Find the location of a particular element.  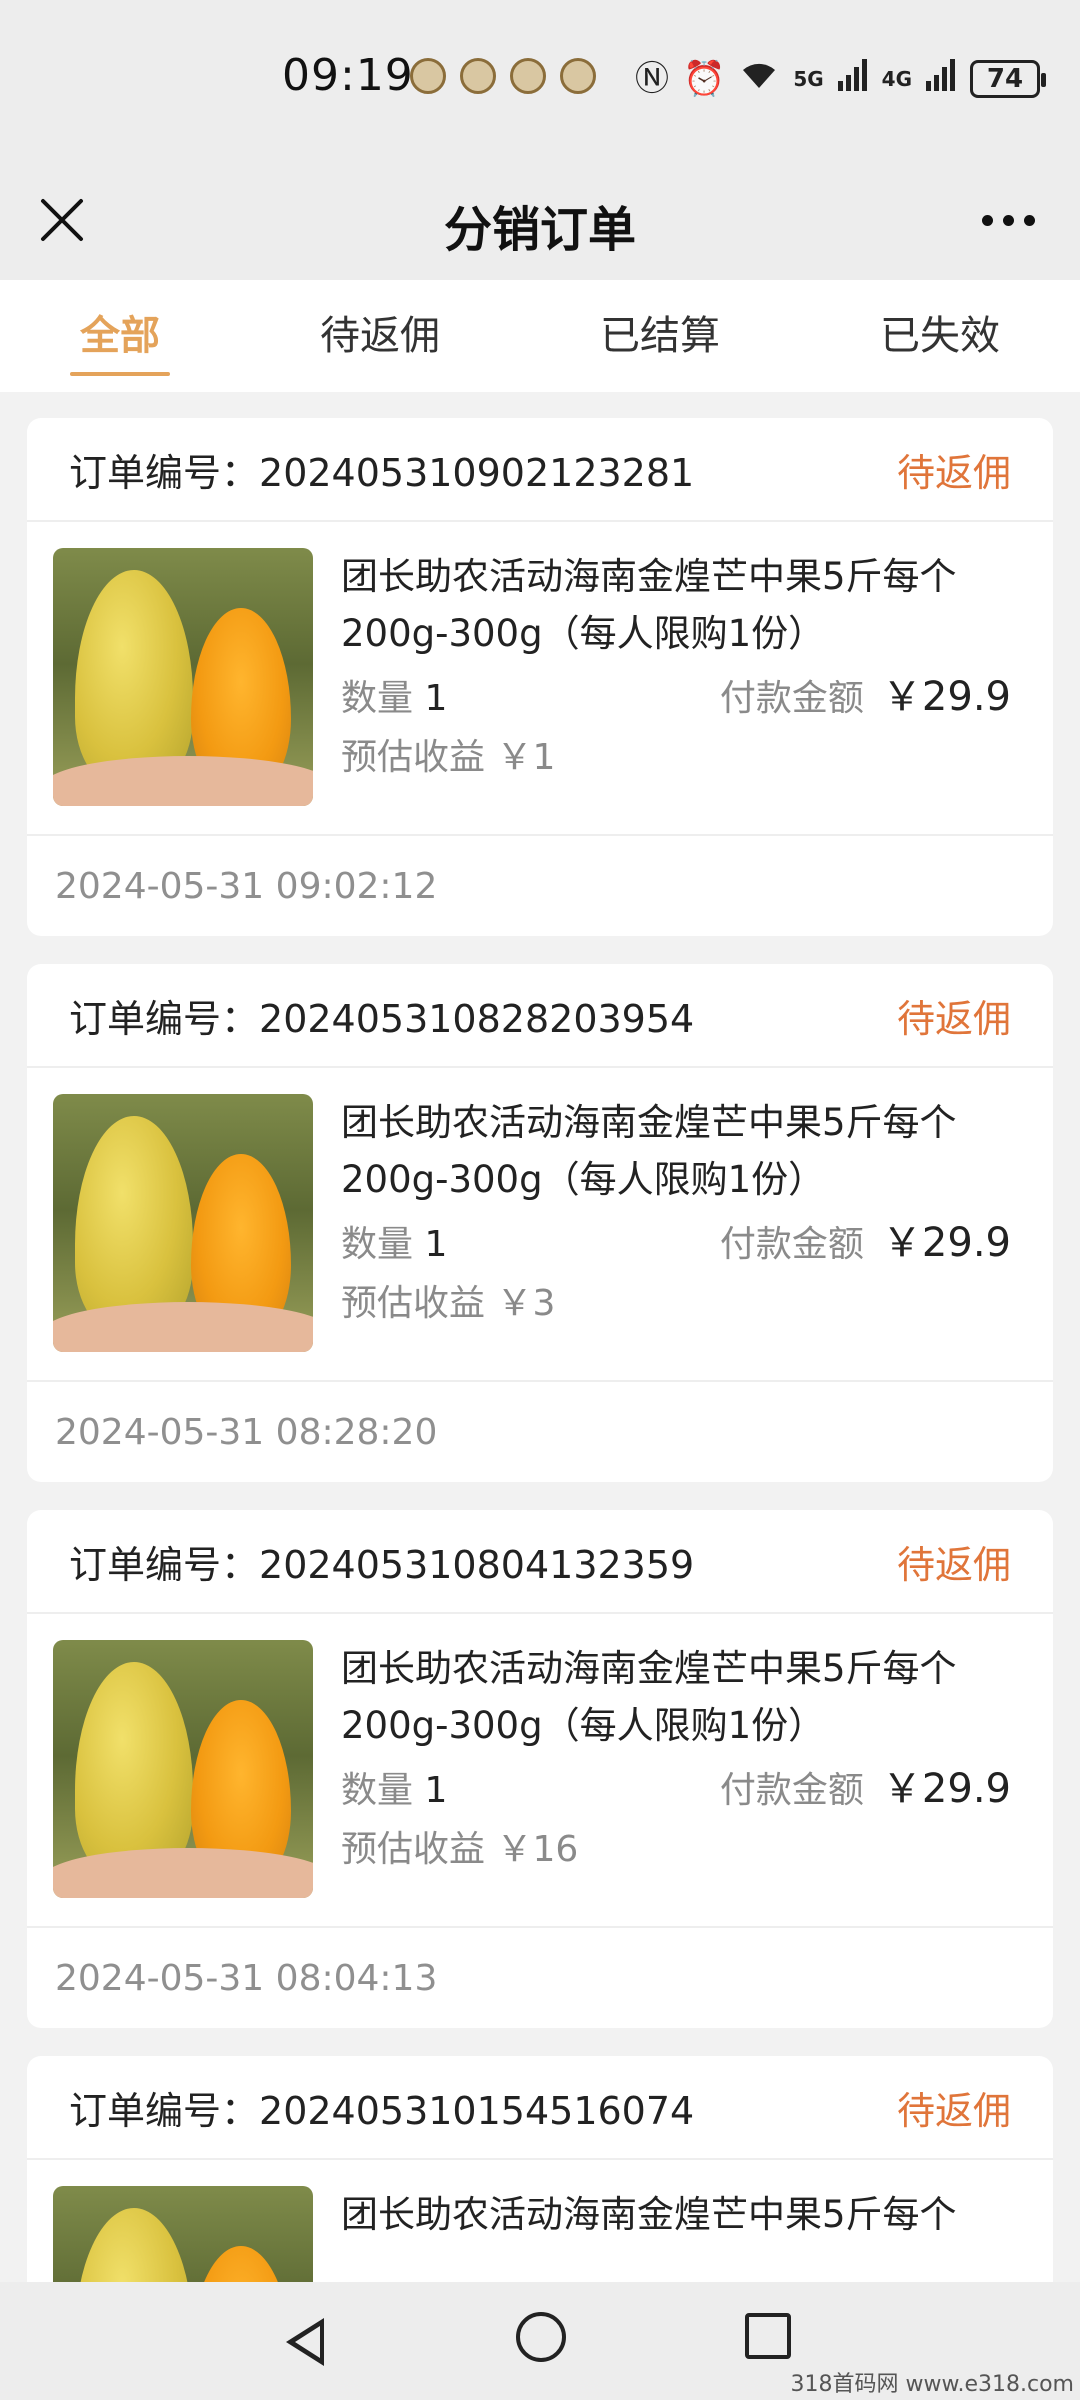

order-number: 订单编号：202405310828203954 is located at coordinates (381, 1015).